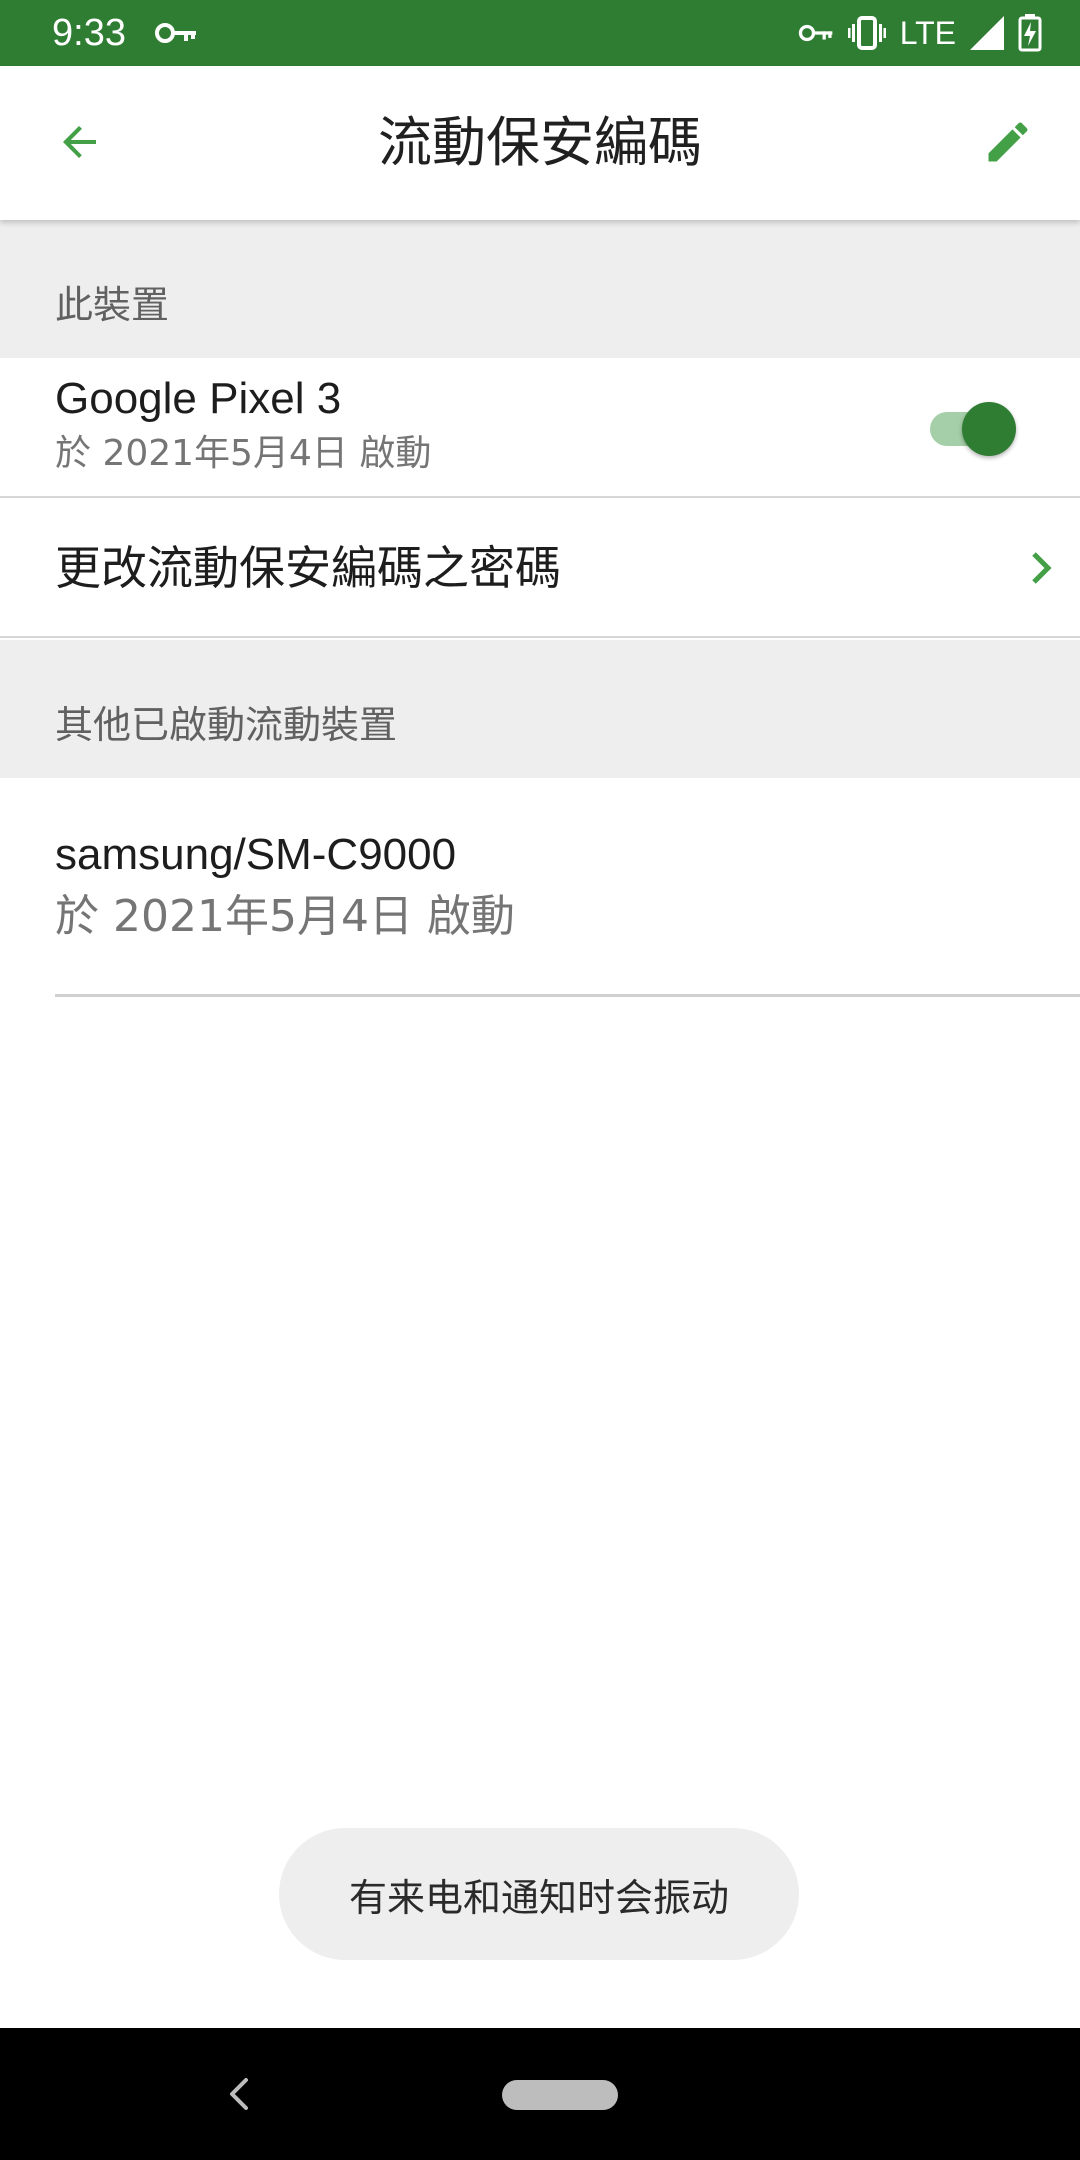 This screenshot has height=2160, width=1080. What do you see at coordinates (226, 725) in the screenshot?
I see `section-header-label: 其他已啟動流動裝置` at bounding box center [226, 725].